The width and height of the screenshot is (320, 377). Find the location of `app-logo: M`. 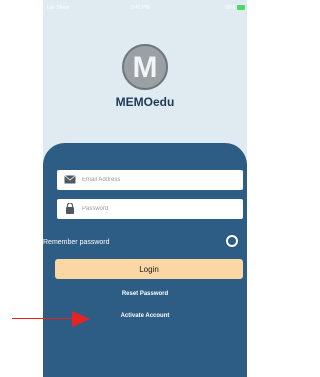

app-logo: M is located at coordinates (145, 67).